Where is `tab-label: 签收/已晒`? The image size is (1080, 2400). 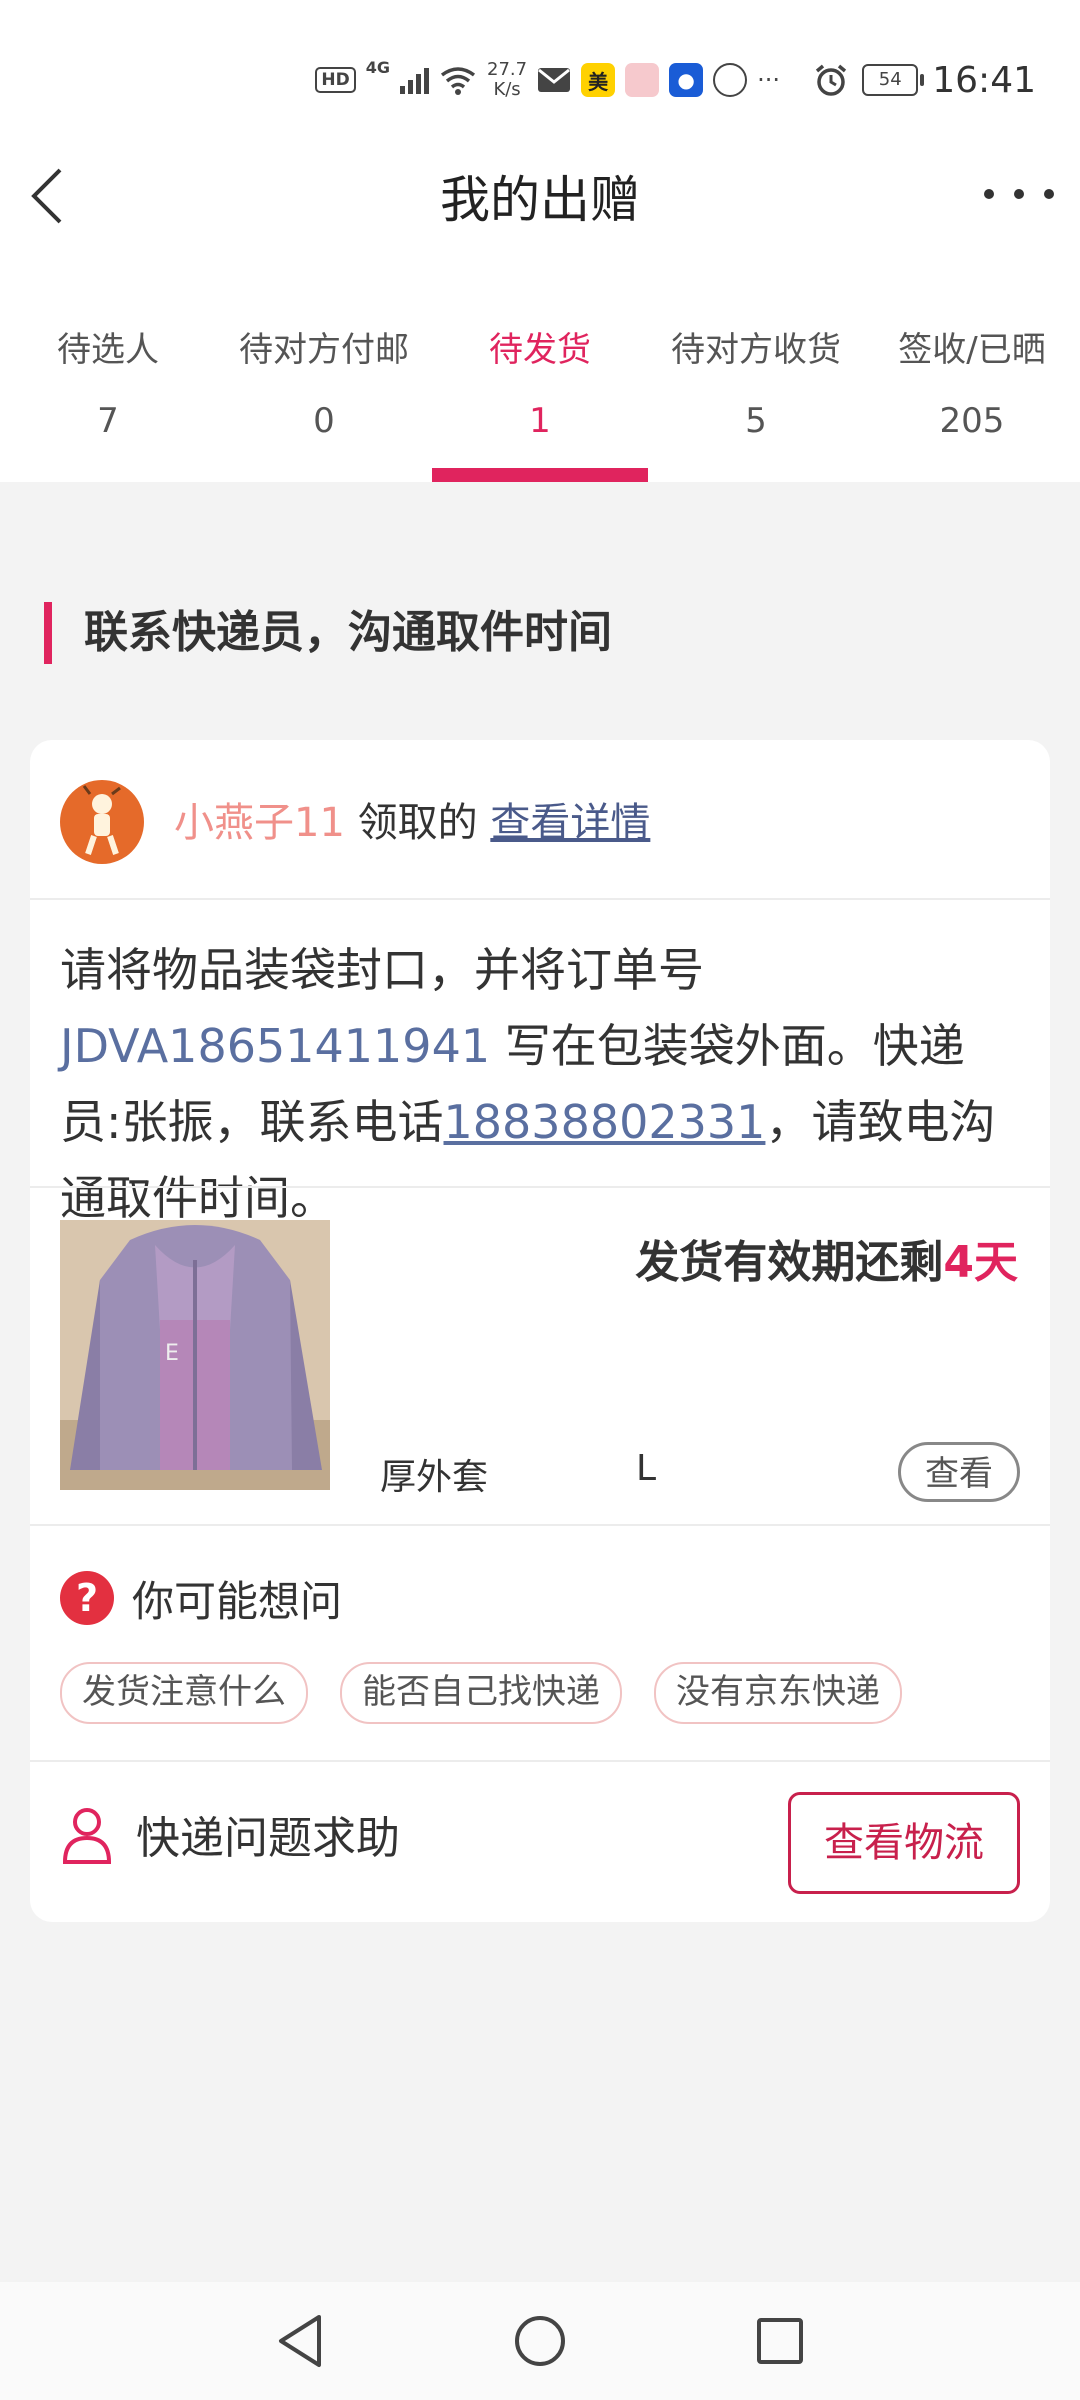 tab-label: 签收/已晒 is located at coordinates (972, 350).